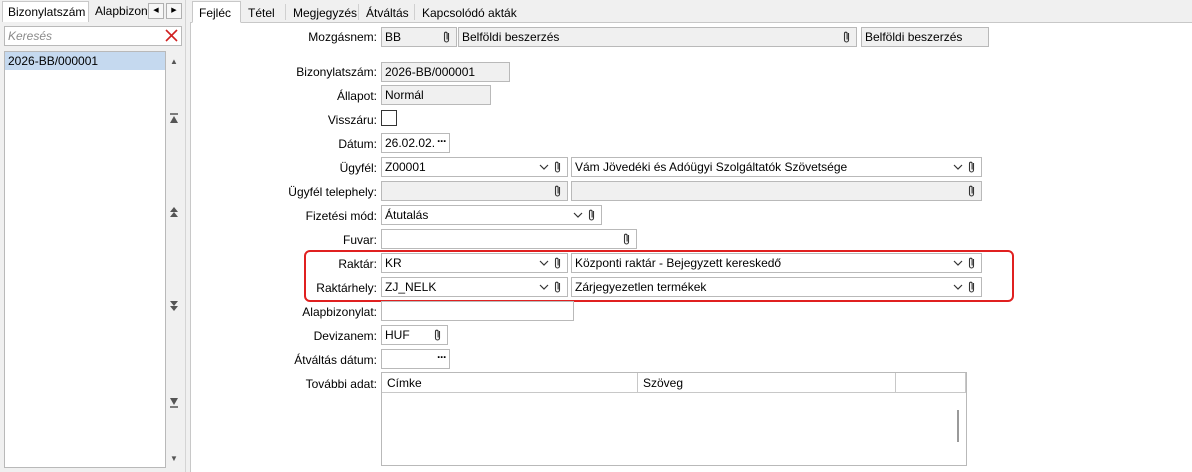 The width and height of the screenshot is (1192, 472). What do you see at coordinates (405, 167) in the screenshot?
I see `ugyfel-code-value: Z00001` at bounding box center [405, 167].